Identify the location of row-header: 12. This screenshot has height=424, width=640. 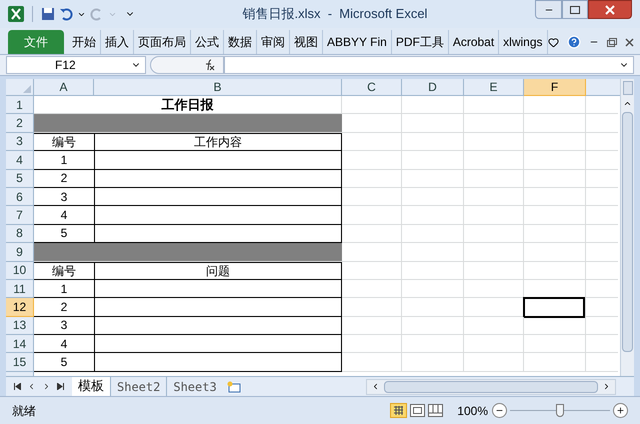
(20, 307).